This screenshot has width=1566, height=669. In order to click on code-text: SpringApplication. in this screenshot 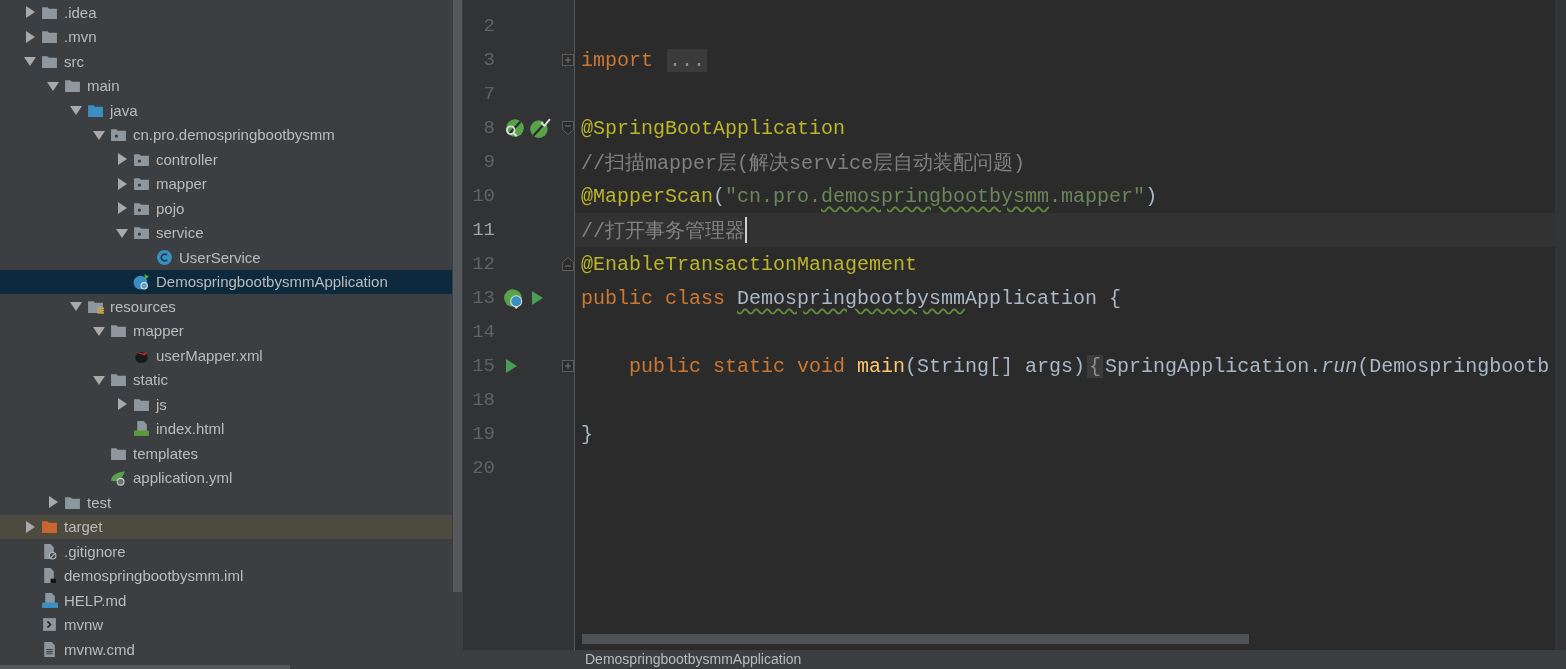, I will do `click(1213, 366)`.